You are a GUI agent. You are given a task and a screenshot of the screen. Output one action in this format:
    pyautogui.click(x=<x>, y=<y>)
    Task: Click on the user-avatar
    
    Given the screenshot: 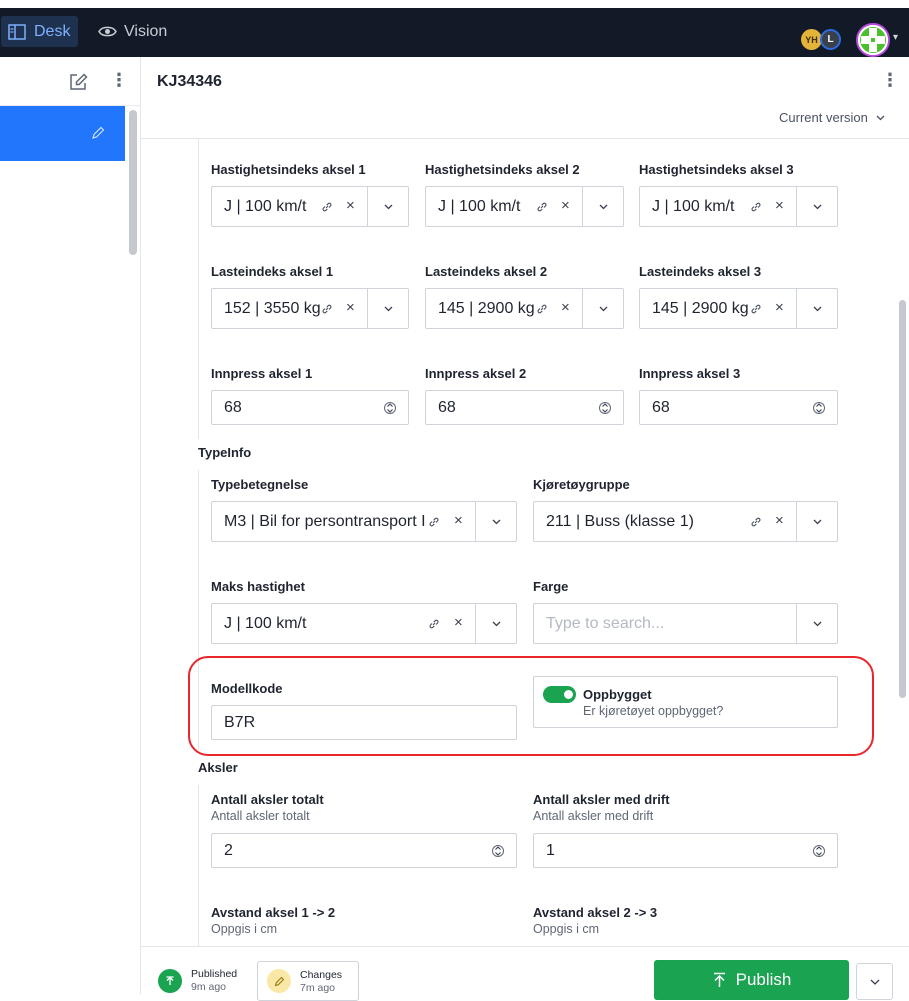 What is the action you would take?
    pyautogui.click(x=873, y=40)
    